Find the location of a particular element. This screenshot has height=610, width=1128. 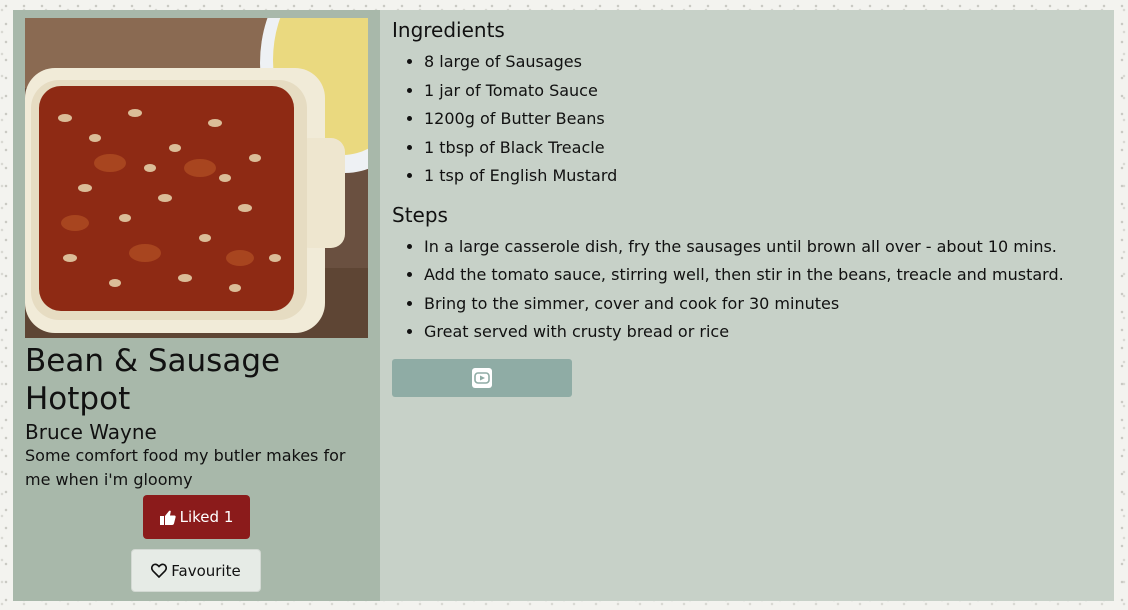

youtube-icon is located at coordinates (482, 377).